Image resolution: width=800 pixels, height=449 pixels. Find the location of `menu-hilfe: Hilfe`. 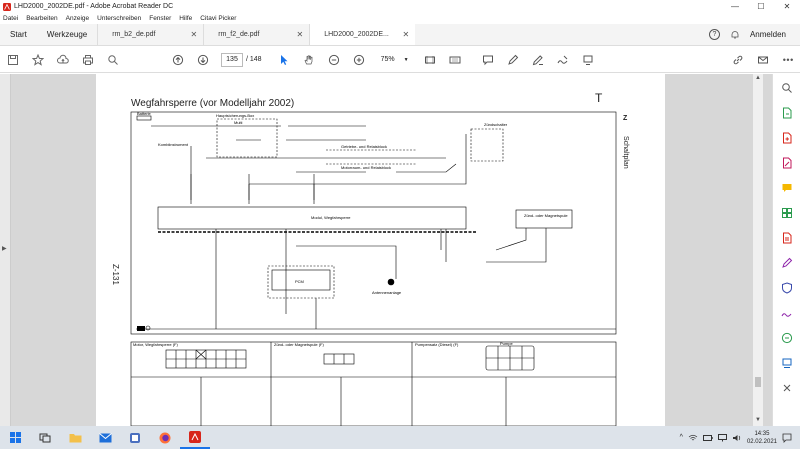

menu-hilfe: Hilfe is located at coordinates (185, 18).